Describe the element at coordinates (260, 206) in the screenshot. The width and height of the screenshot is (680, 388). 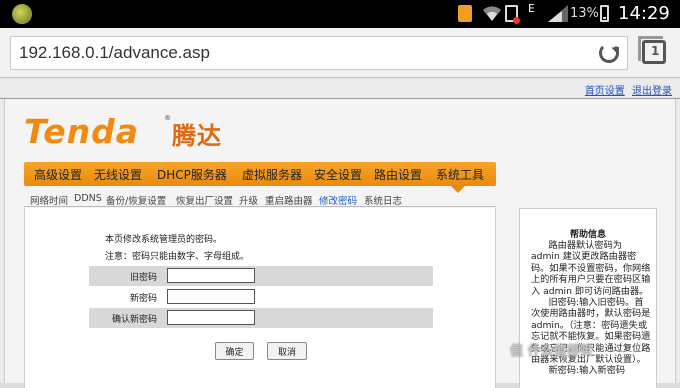
I see `subnav-divider` at that location.